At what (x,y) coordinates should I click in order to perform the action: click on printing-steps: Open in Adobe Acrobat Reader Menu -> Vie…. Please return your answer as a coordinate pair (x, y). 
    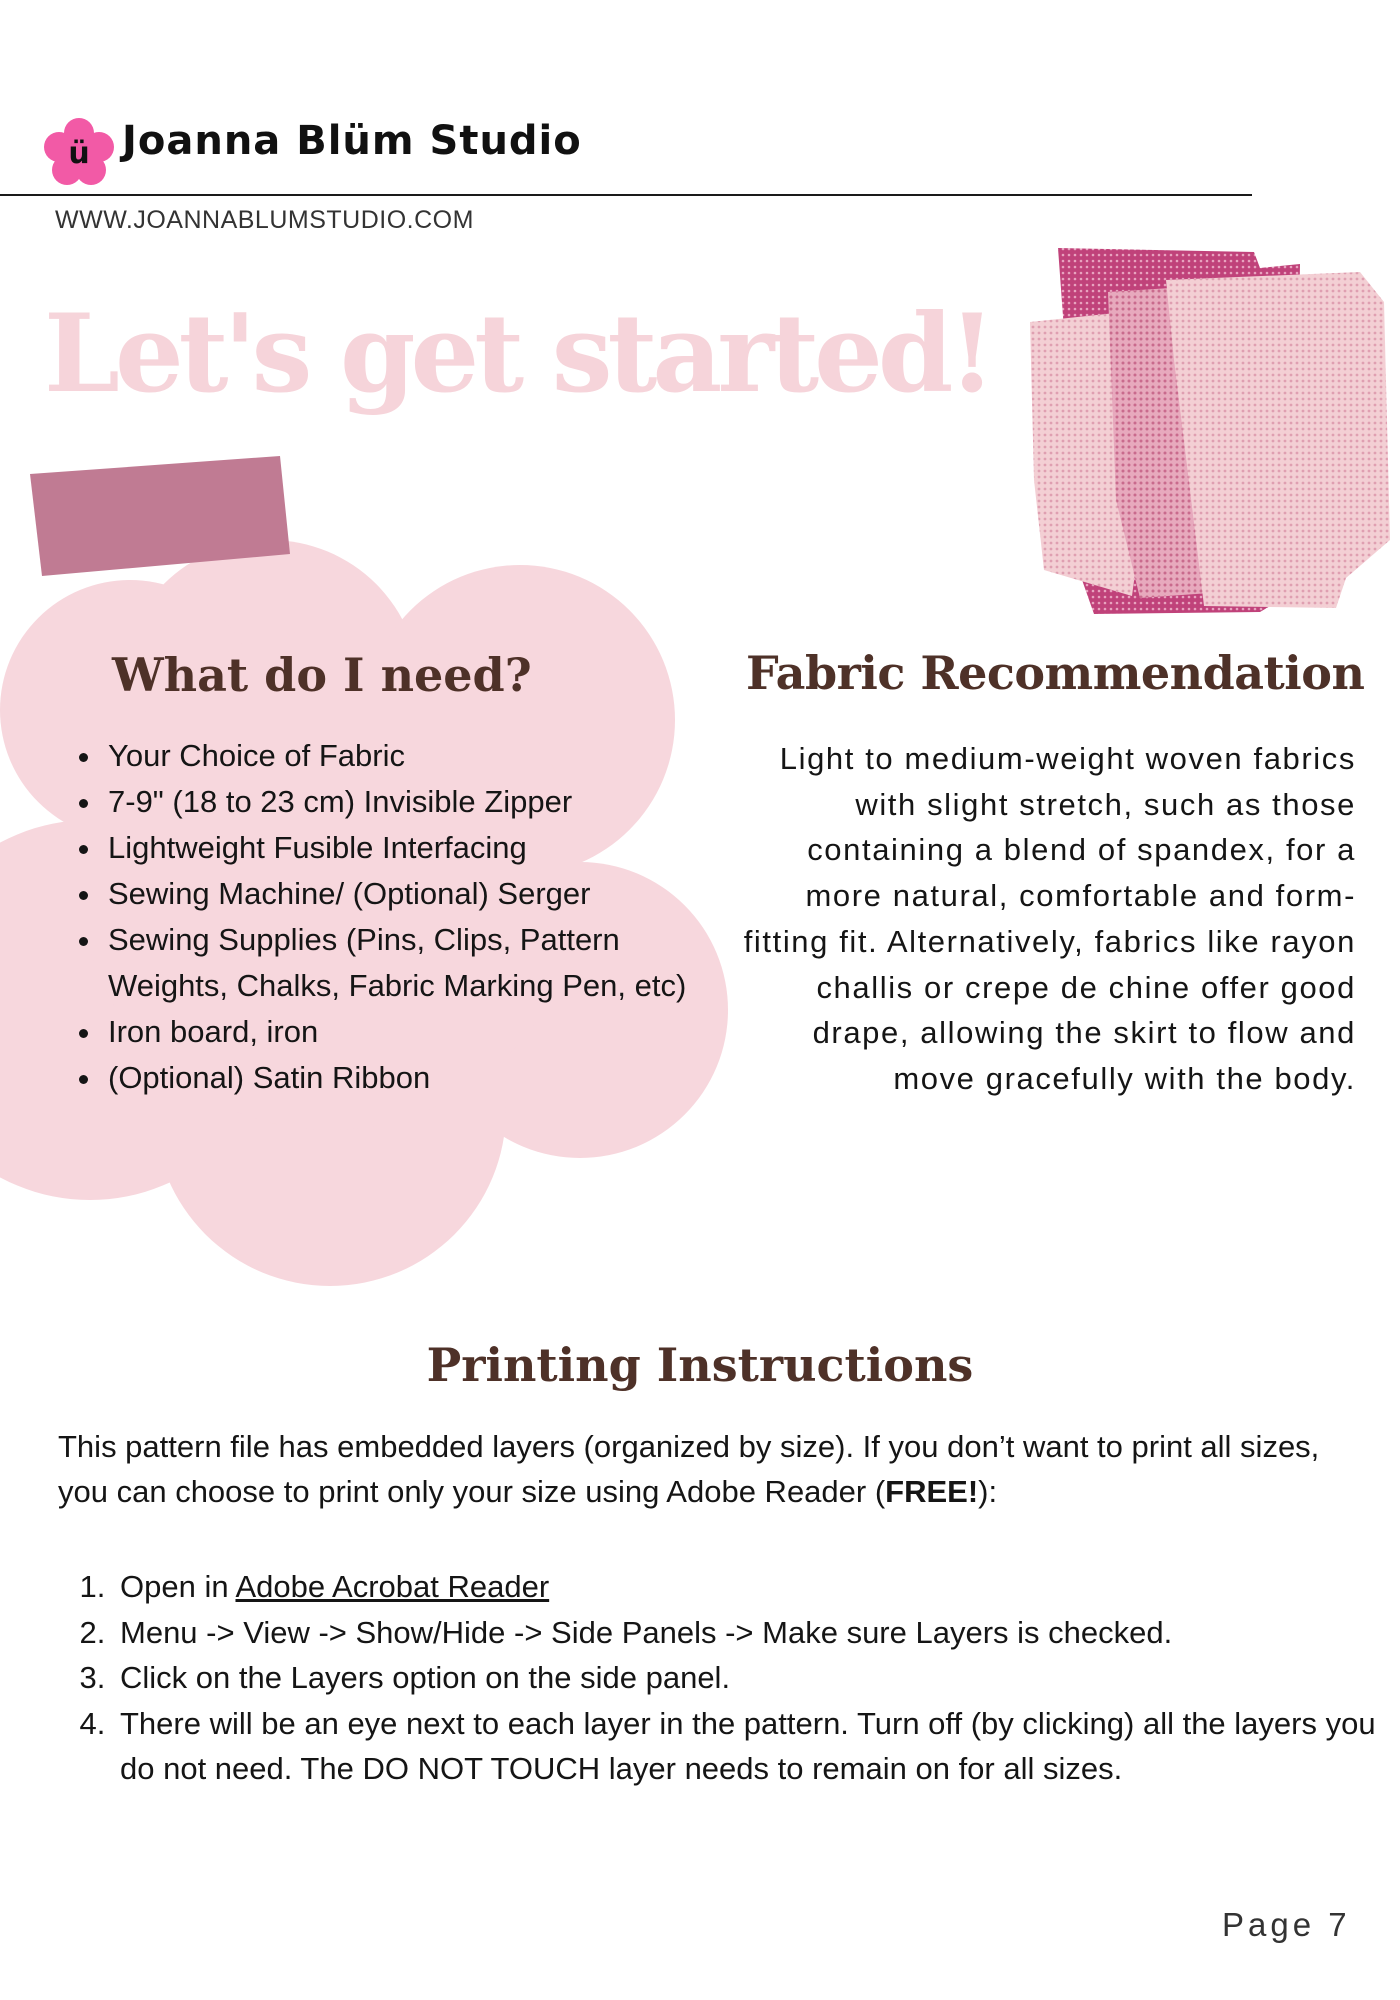
    Looking at the image, I should click on (729, 1678).